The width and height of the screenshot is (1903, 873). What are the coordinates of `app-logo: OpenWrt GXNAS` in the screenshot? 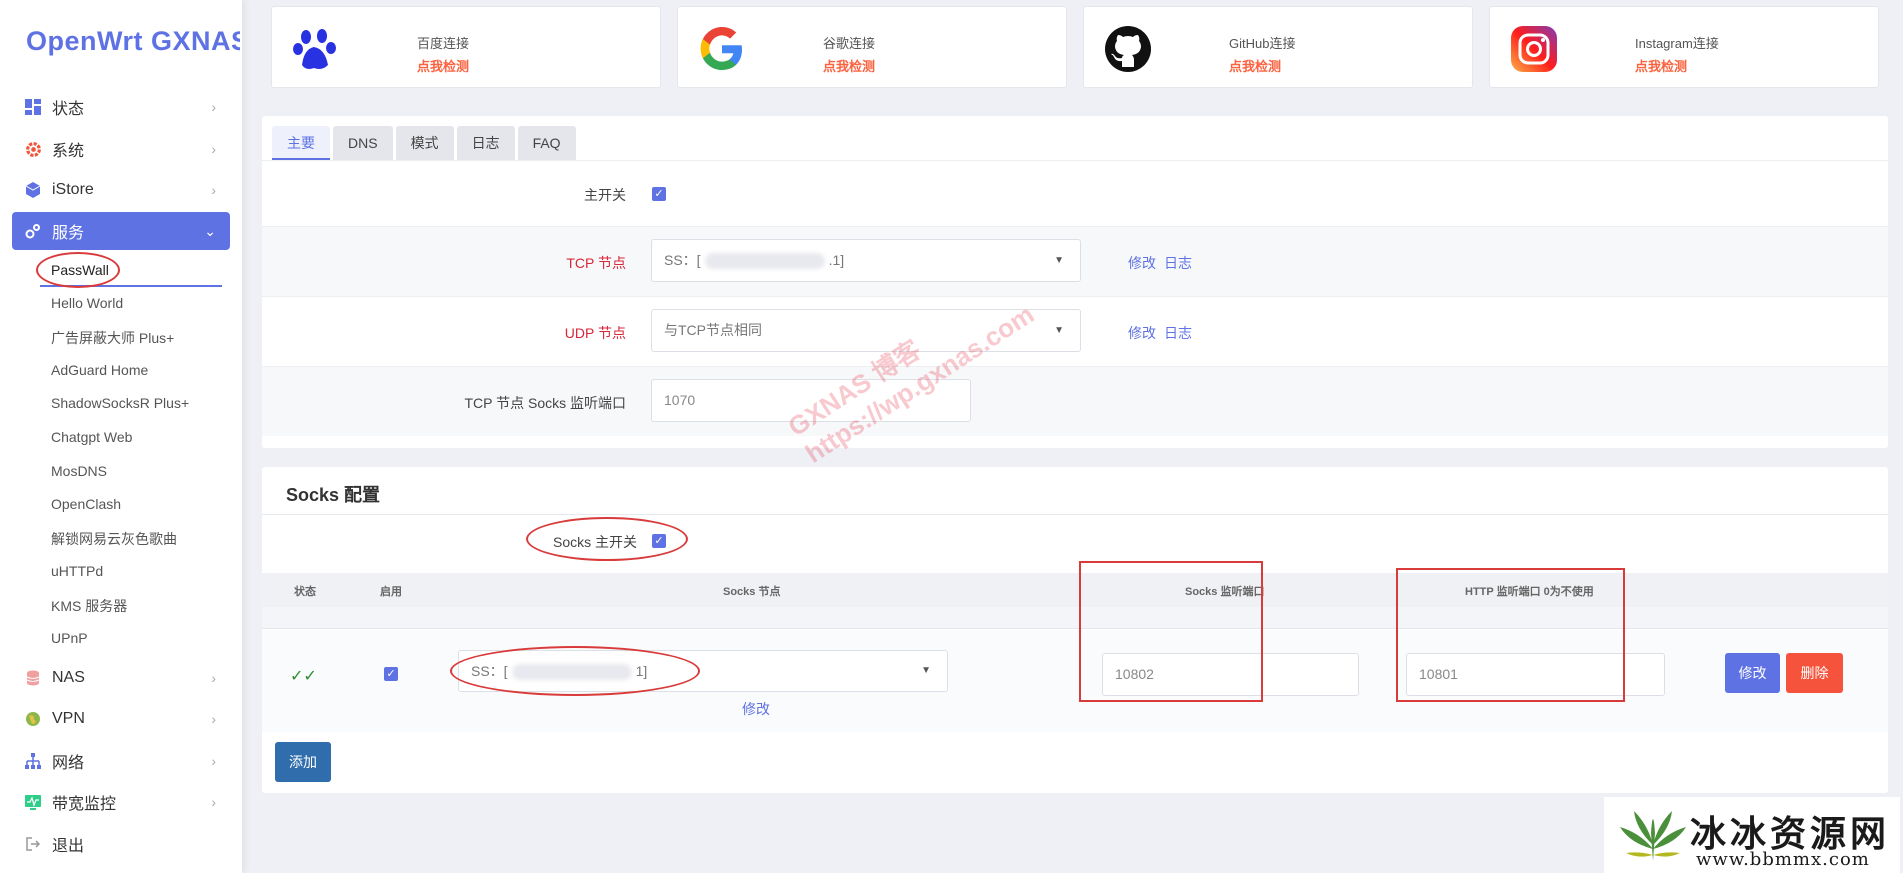 It's located at (133, 41).